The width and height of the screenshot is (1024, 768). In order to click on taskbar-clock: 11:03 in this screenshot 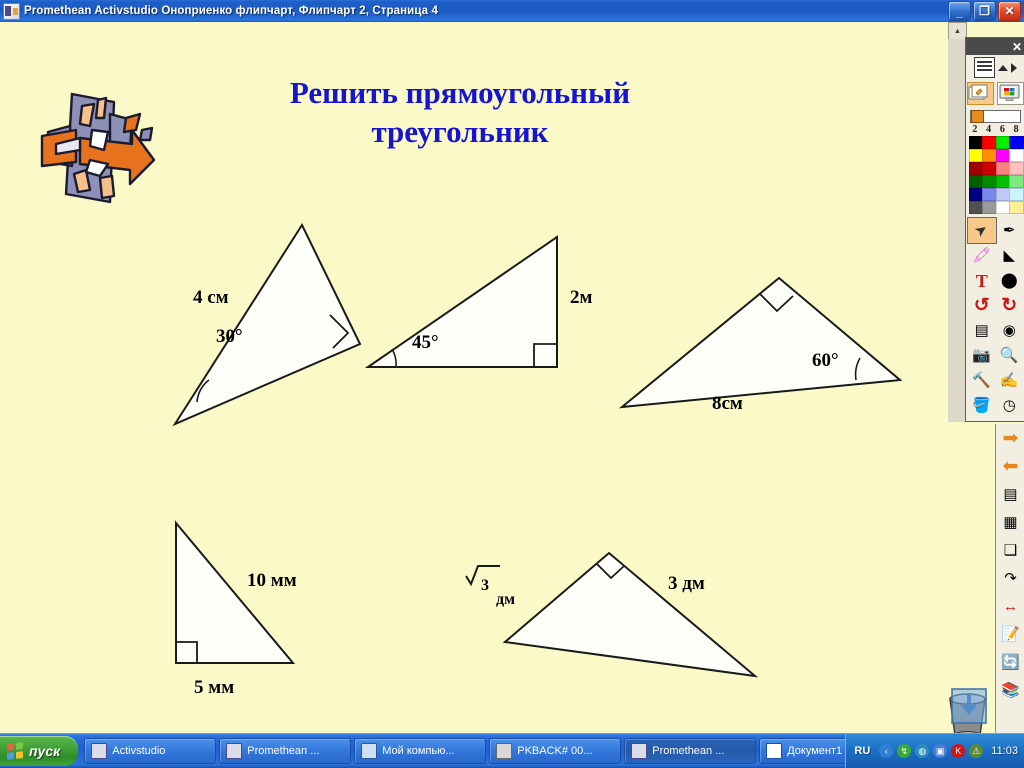, I will do `click(1004, 751)`.